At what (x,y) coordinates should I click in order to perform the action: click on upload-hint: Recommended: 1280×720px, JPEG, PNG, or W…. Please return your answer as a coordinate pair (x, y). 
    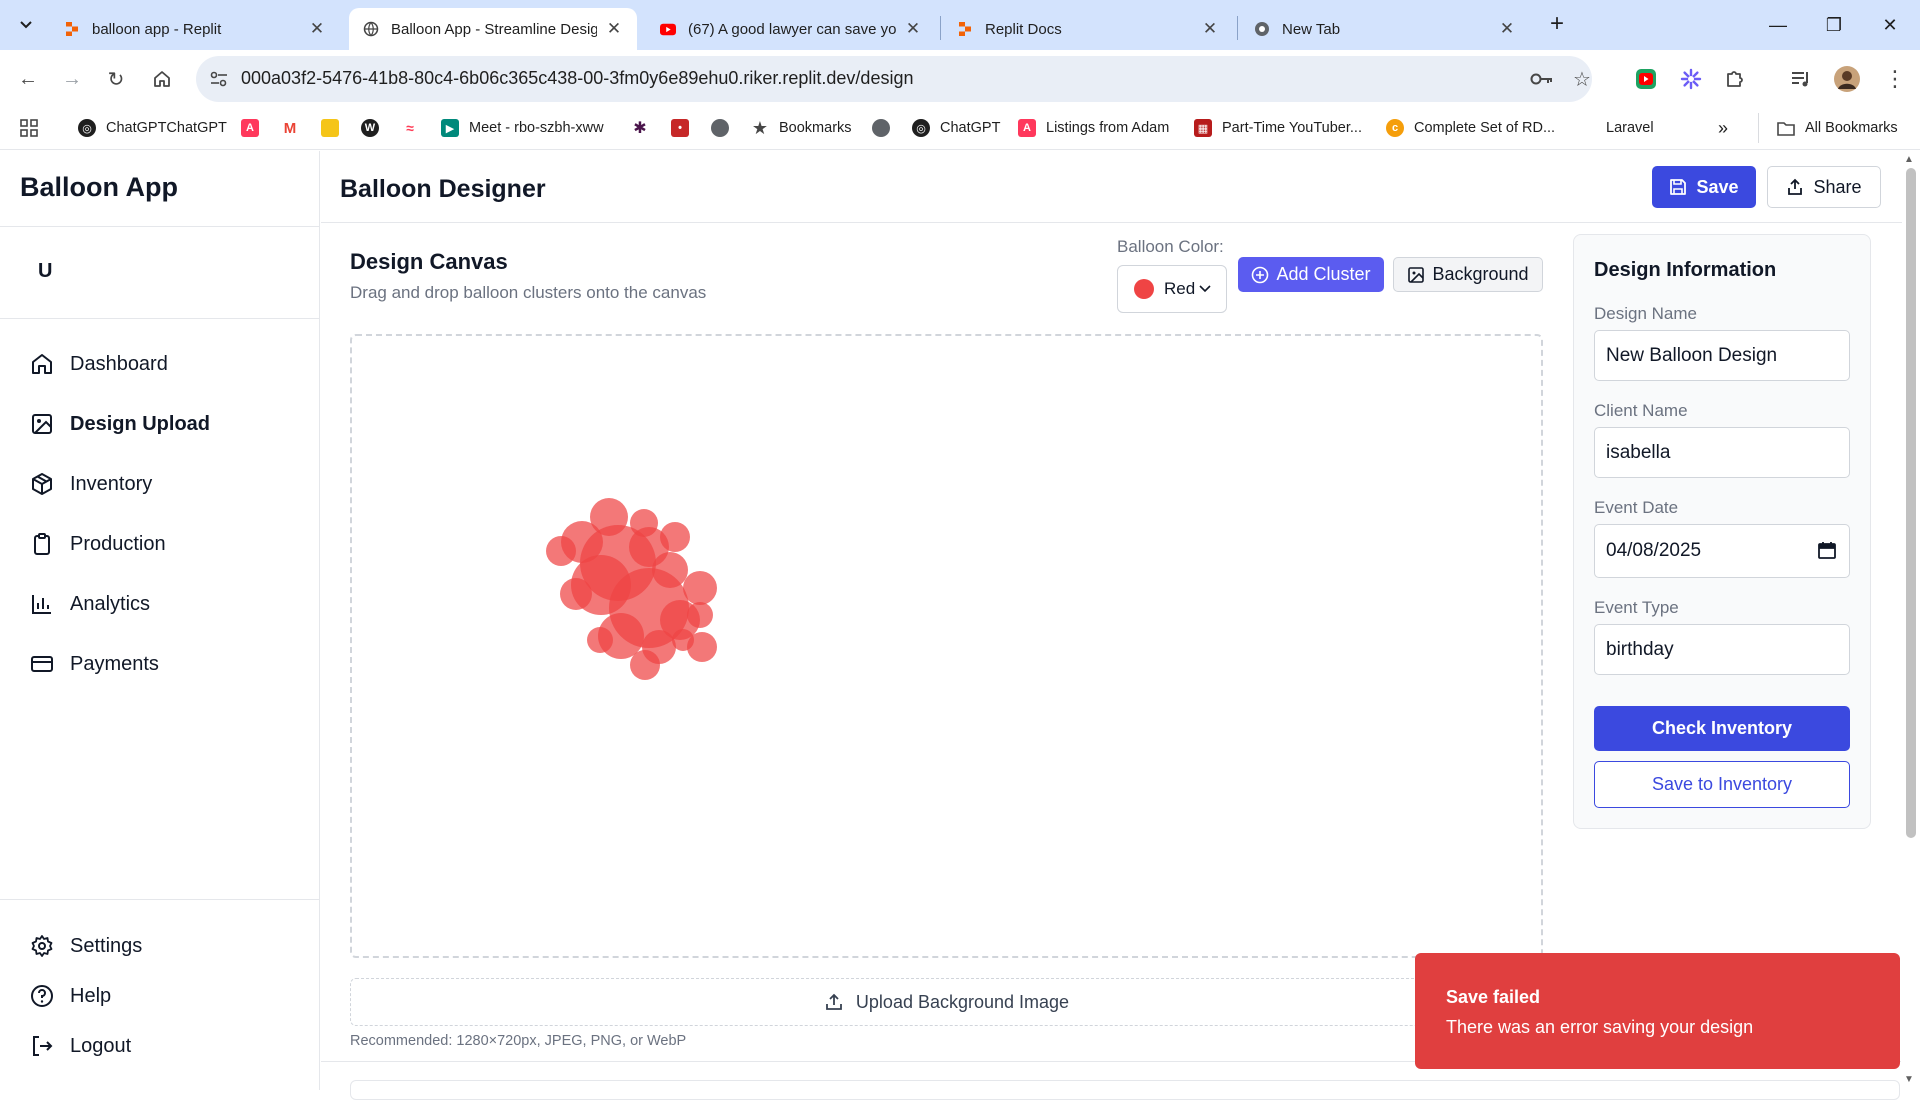
    Looking at the image, I should click on (518, 1041).